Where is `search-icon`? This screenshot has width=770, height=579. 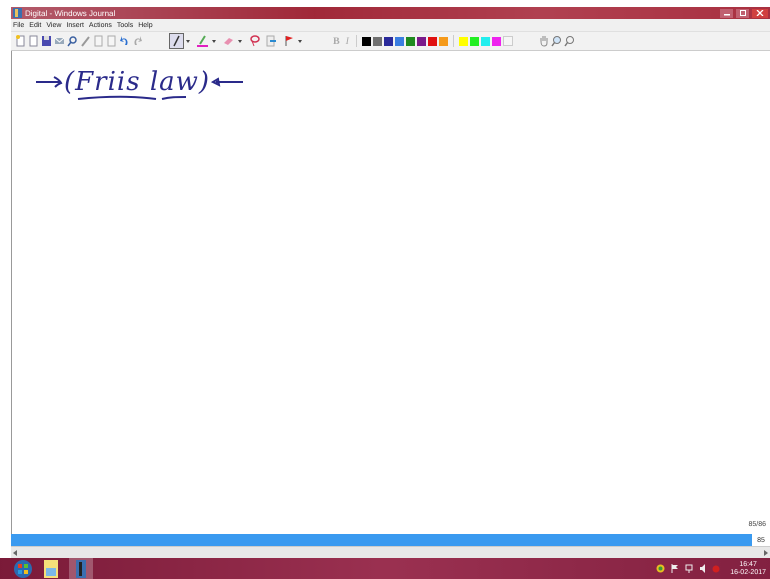
search-icon is located at coordinates (72, 41).